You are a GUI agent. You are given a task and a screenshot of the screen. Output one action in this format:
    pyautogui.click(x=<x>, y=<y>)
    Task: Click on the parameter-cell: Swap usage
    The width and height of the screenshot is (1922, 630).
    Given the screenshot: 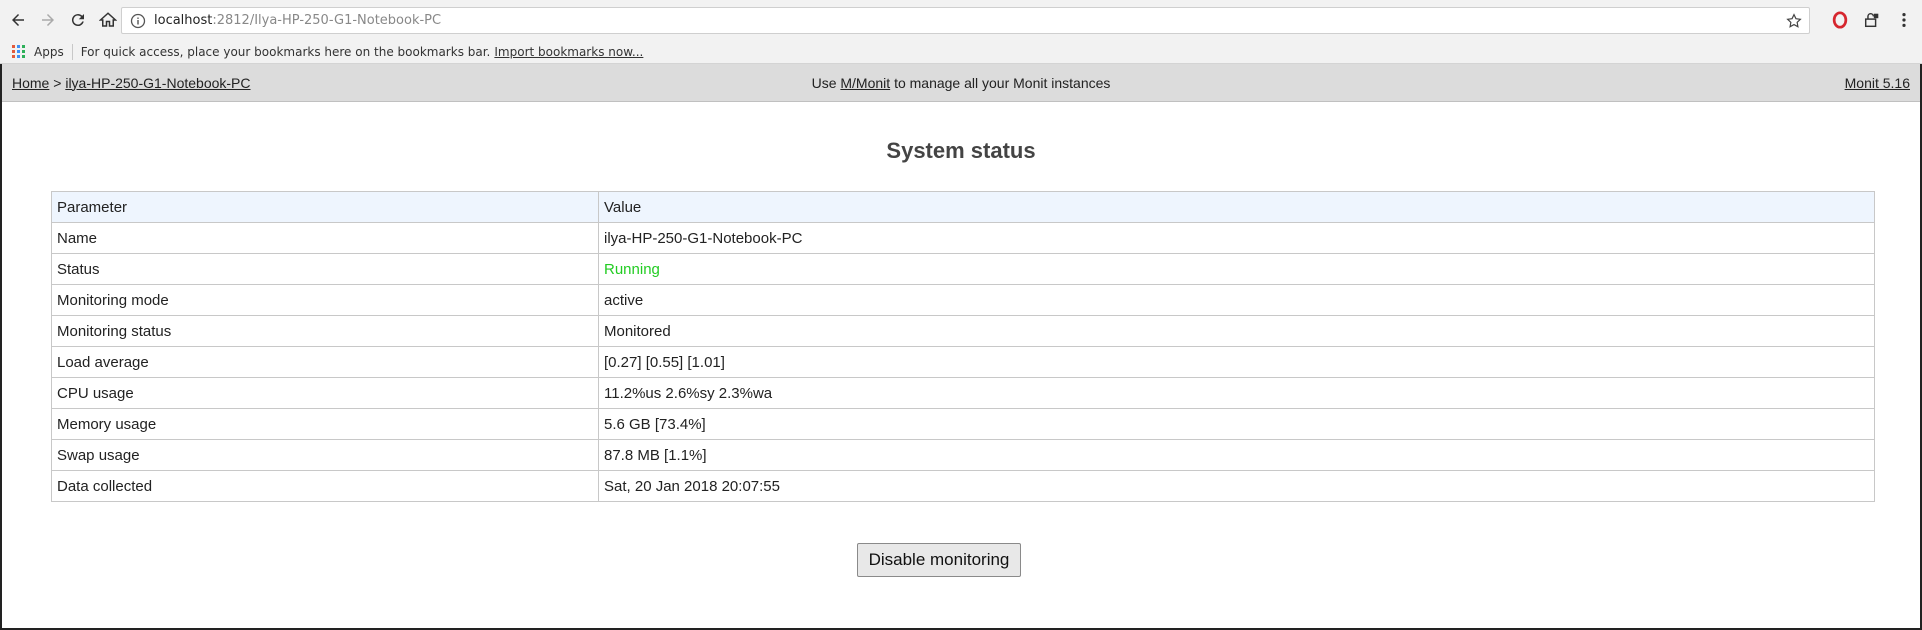 What is the action you would take?
    pyautogui.click(x=325, y=455)
    